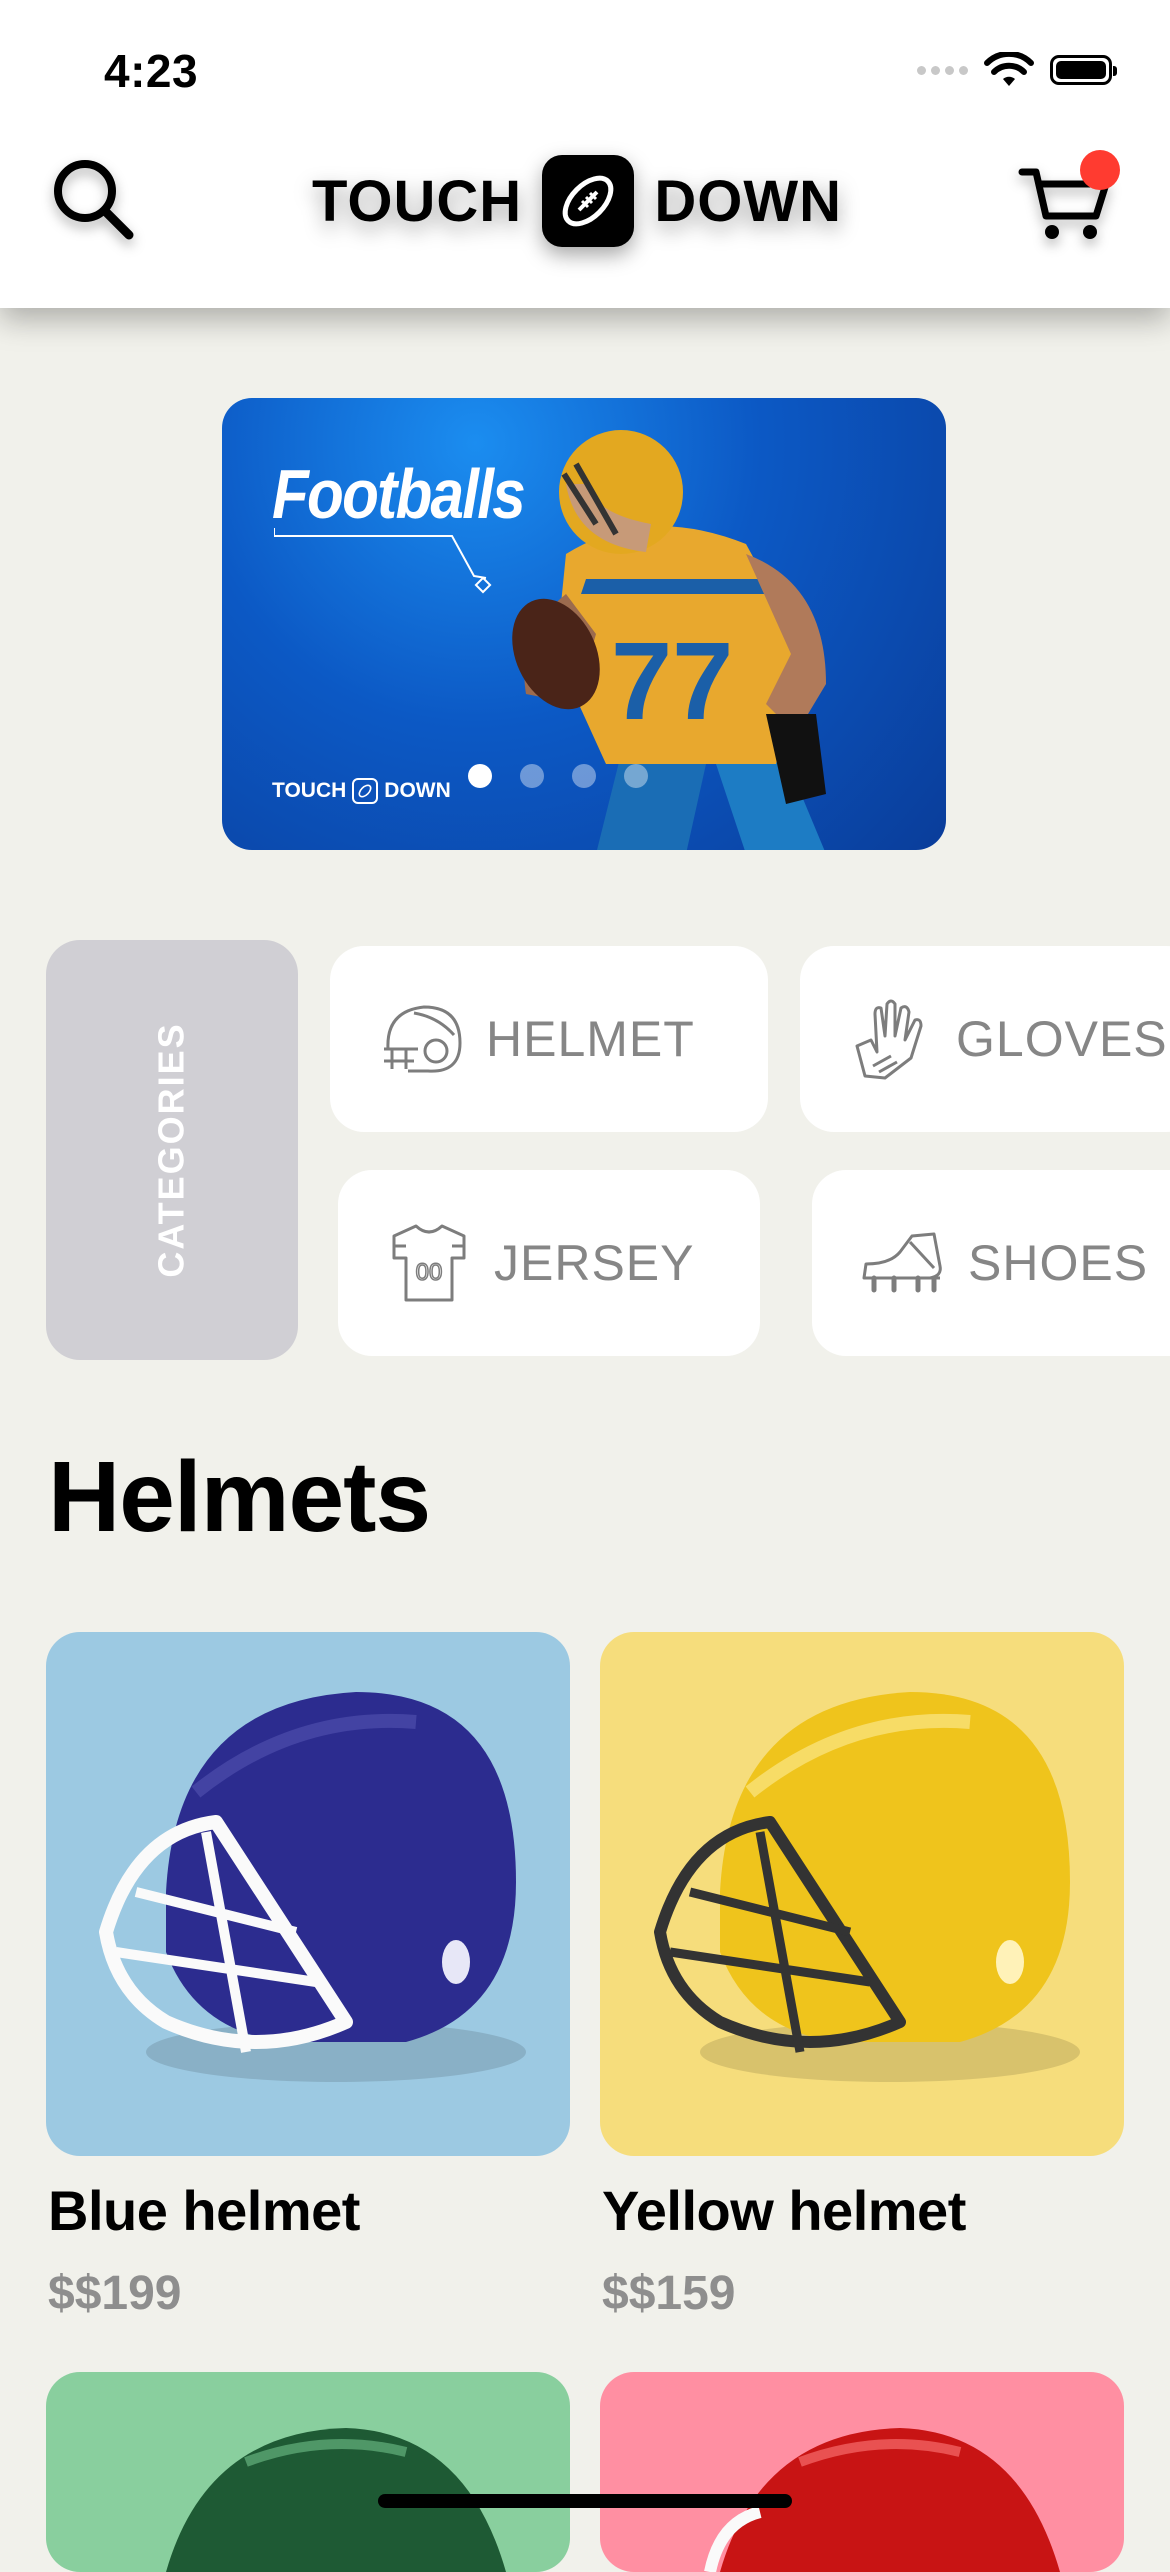 This screenshot has width=1170, height=2572. Describe the element at coordinates (239, 1497) in the screenshot. I see `section-title: Helmets` at that location.